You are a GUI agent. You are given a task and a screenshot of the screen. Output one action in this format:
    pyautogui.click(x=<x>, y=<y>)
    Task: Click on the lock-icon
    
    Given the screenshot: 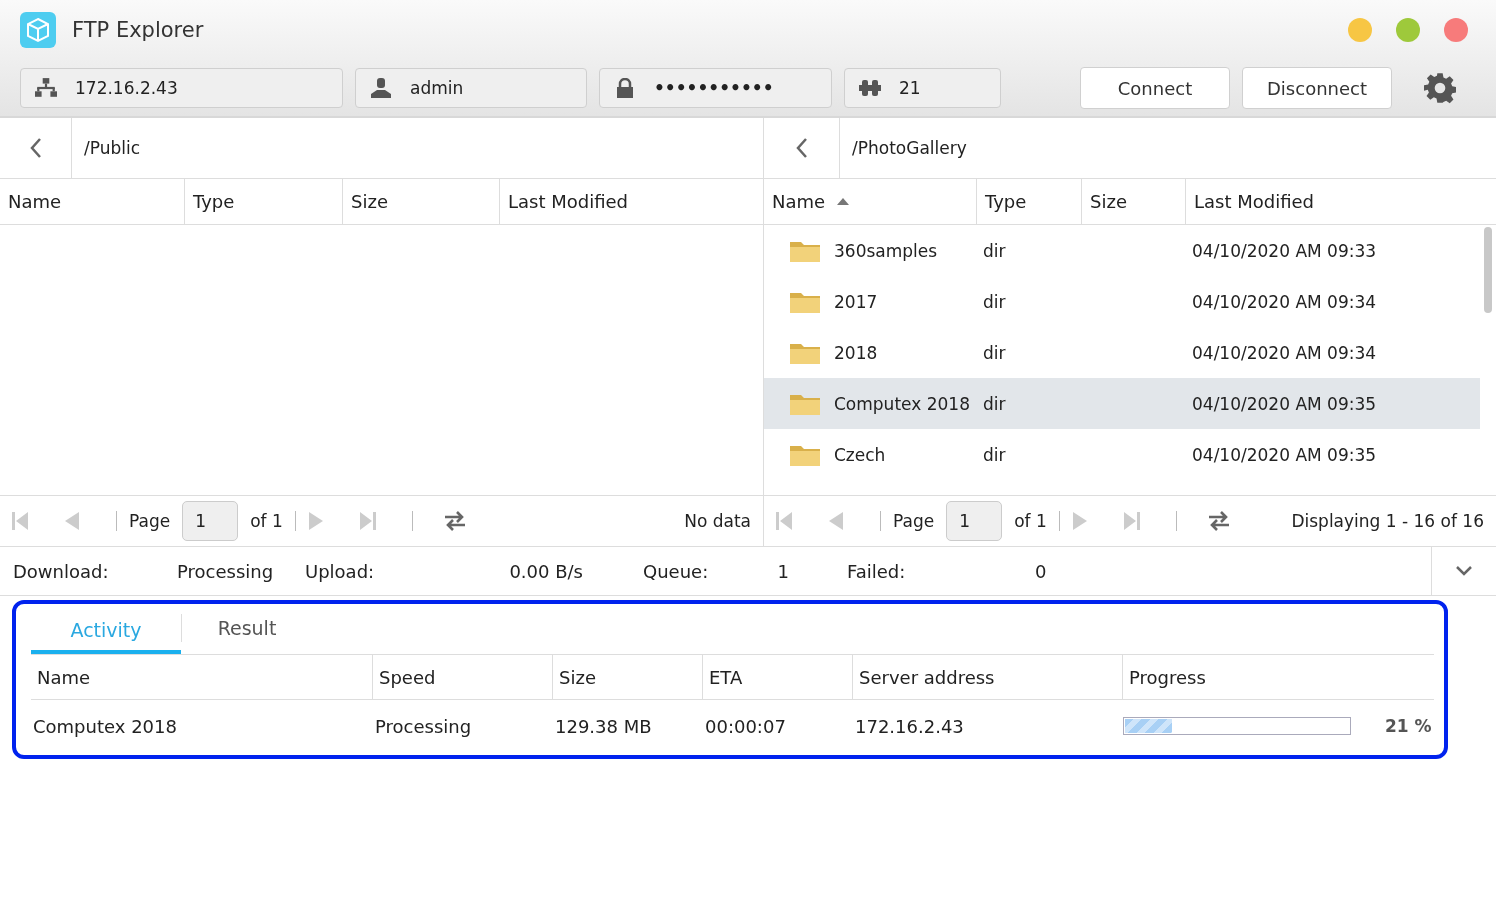 What is the action you would take?
    pyautogui.click(x=625, y=88)
    